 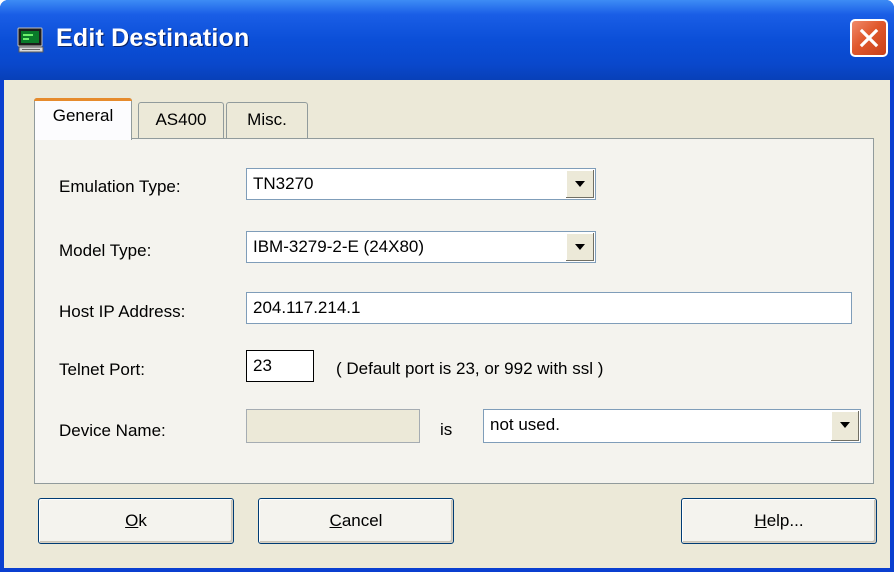 I want to click on tab-general: General, so click(x=83, y=119).